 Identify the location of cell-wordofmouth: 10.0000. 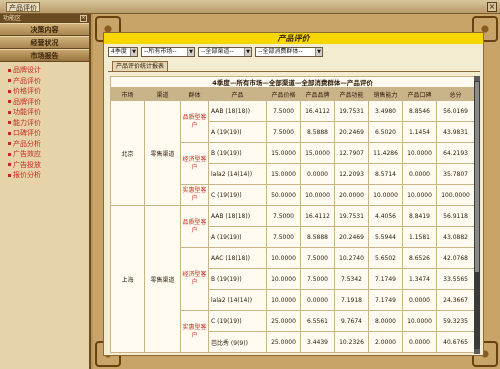
(419, 195).